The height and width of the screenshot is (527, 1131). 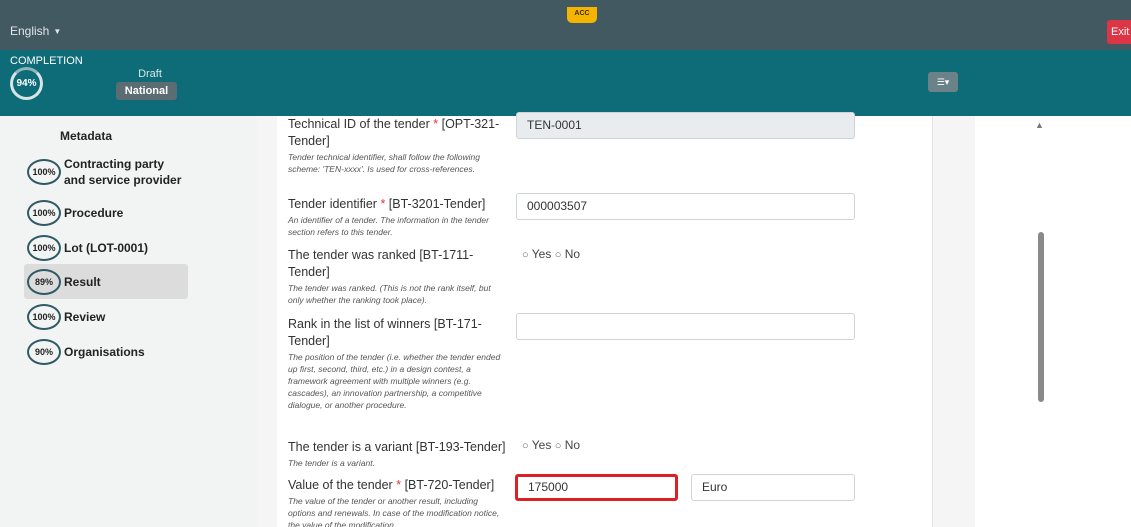 I want to click on field-label: Value of the tender * [BT-720-Tender], so click(x=391, y=485).